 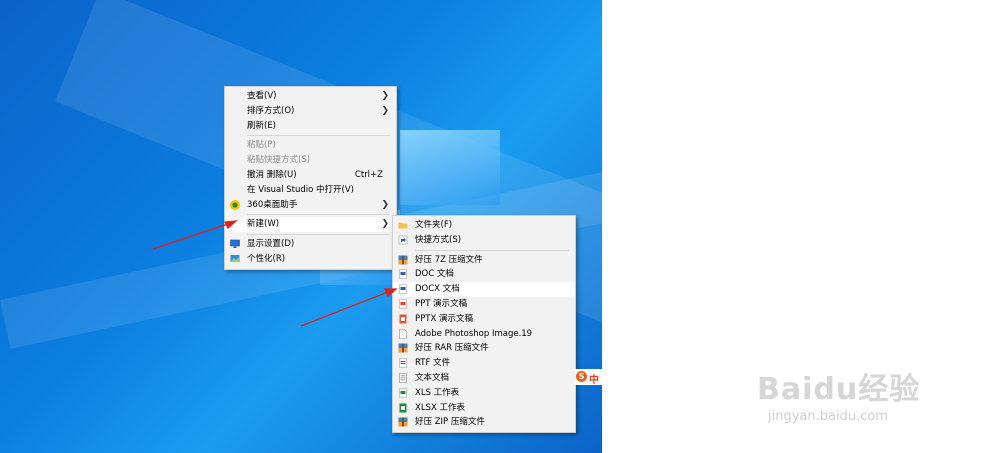 What do you see at coordinates (484, 393) in the screenshot?
I see `submenu-item-xls: XLS 工作表` at bounding box center [484, 393].